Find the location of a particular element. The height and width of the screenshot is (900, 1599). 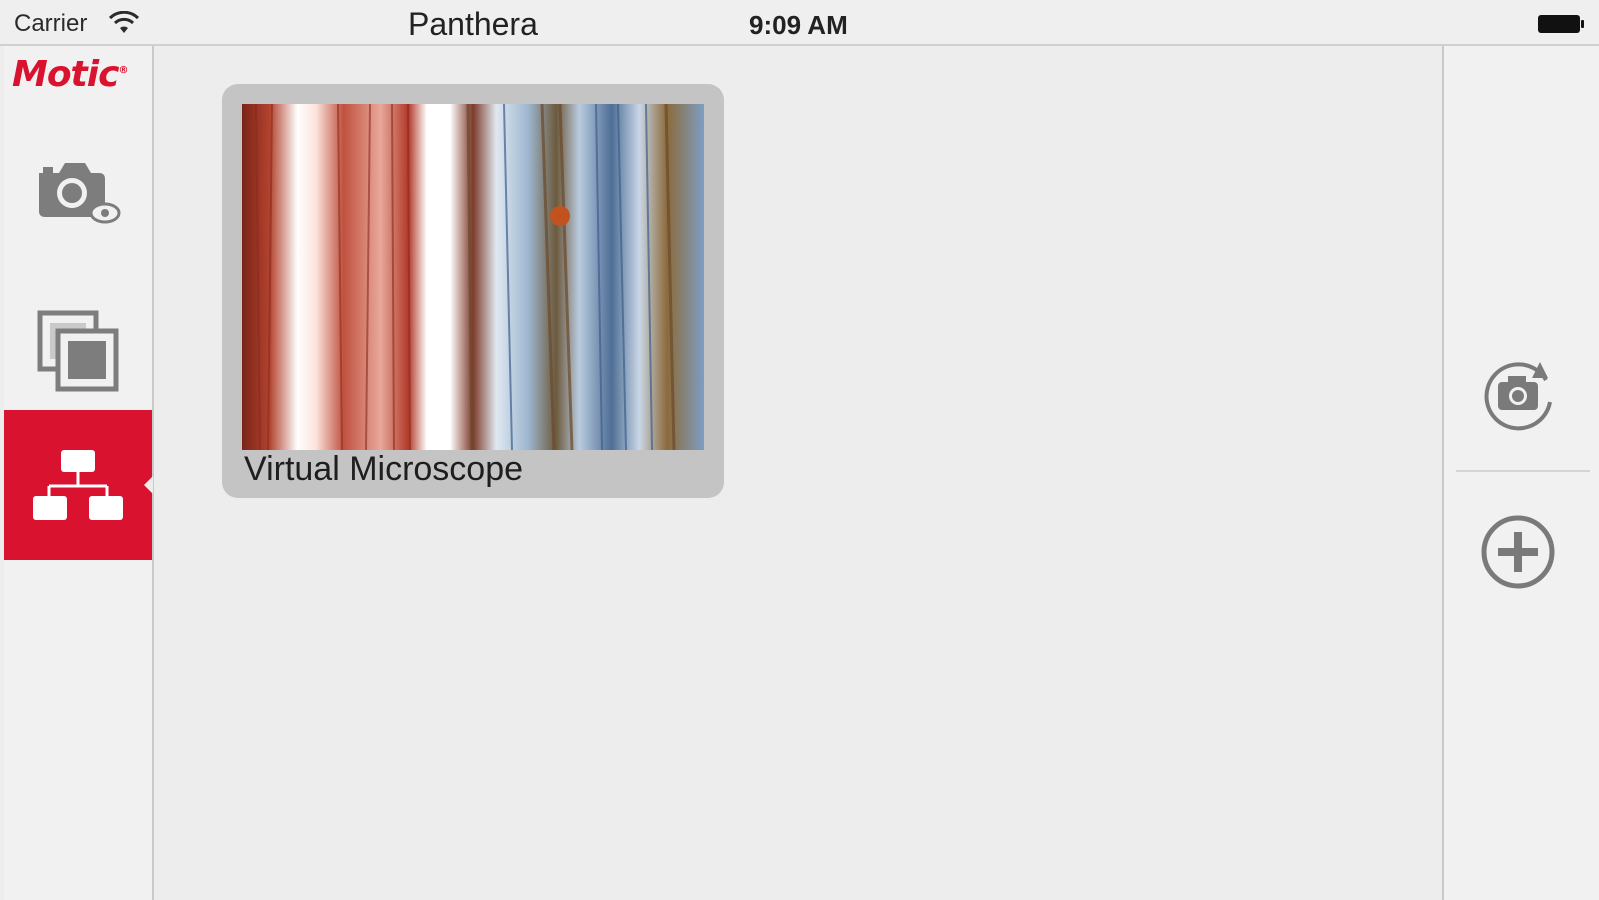

device-card: Virtual Microscope is located at coordinates (473, 291).